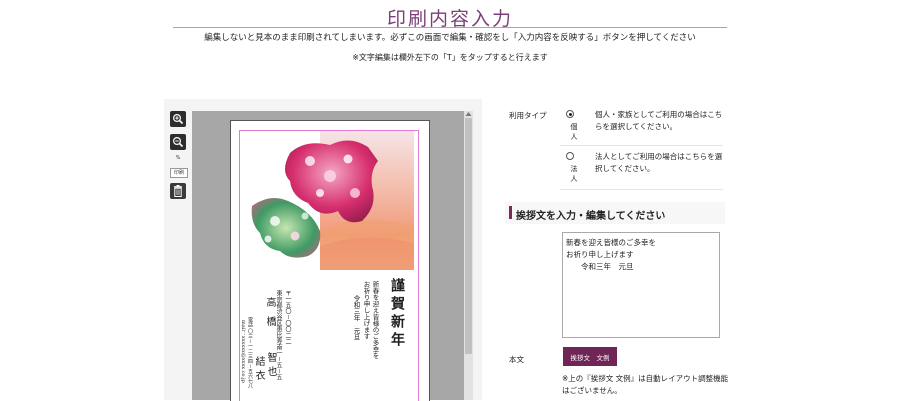 The image size is (900, 401). What do you see at coordinates (510, 212) in the screenshot?
I see `section-accent-bar` at bounding box center [510, 212].